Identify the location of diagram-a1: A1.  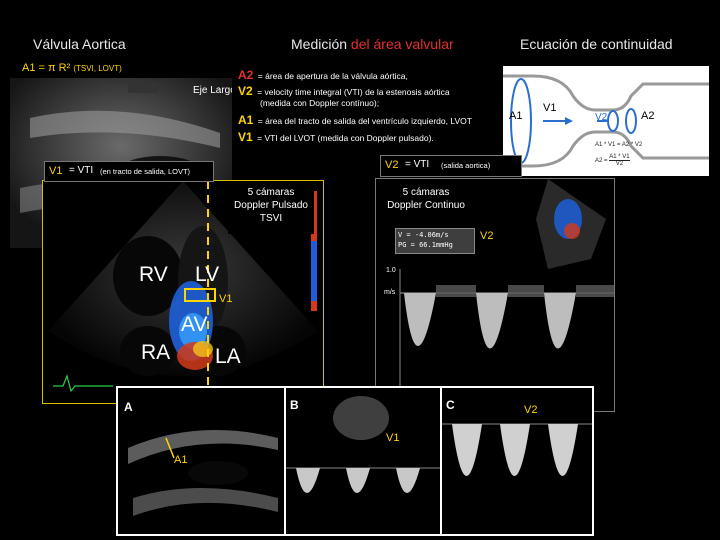
(516, 116).